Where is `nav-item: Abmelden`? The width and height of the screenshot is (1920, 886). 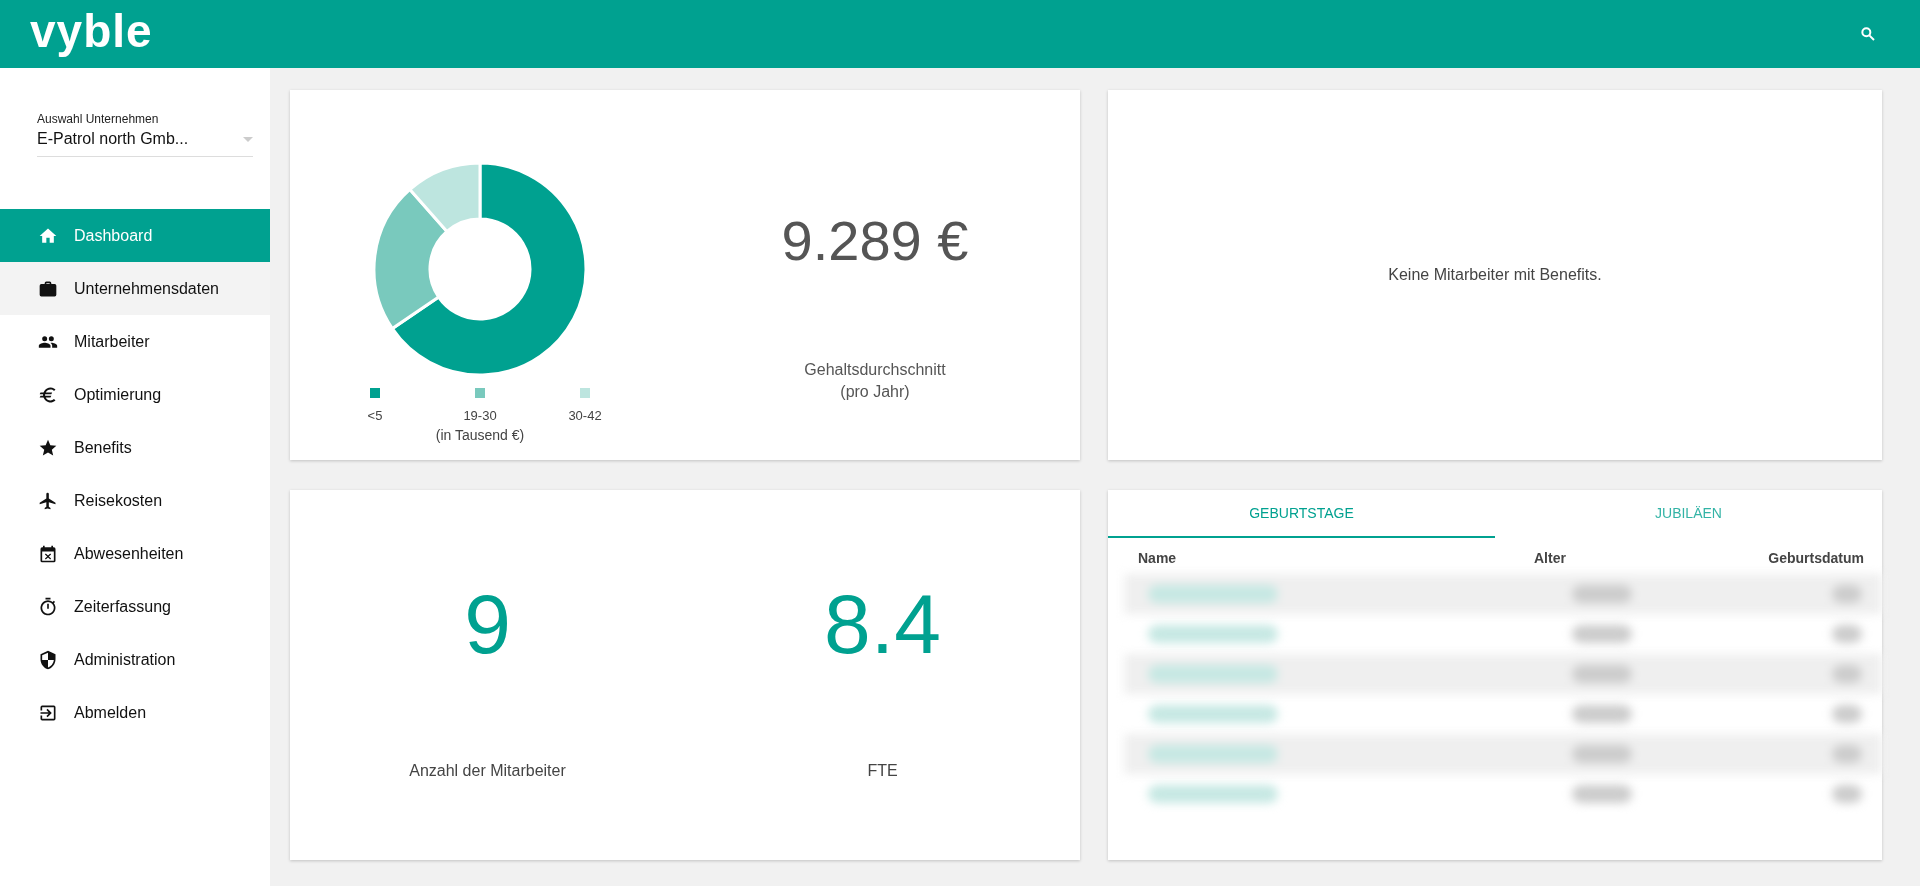
nav-item: Abmelden is located at coordinates (135, 712).